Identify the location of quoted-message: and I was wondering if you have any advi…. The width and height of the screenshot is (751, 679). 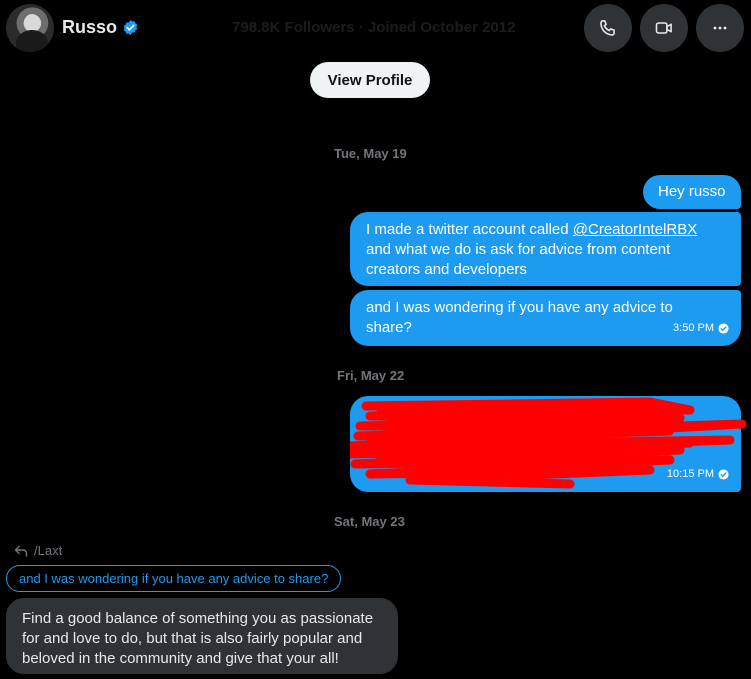
(174, 578).